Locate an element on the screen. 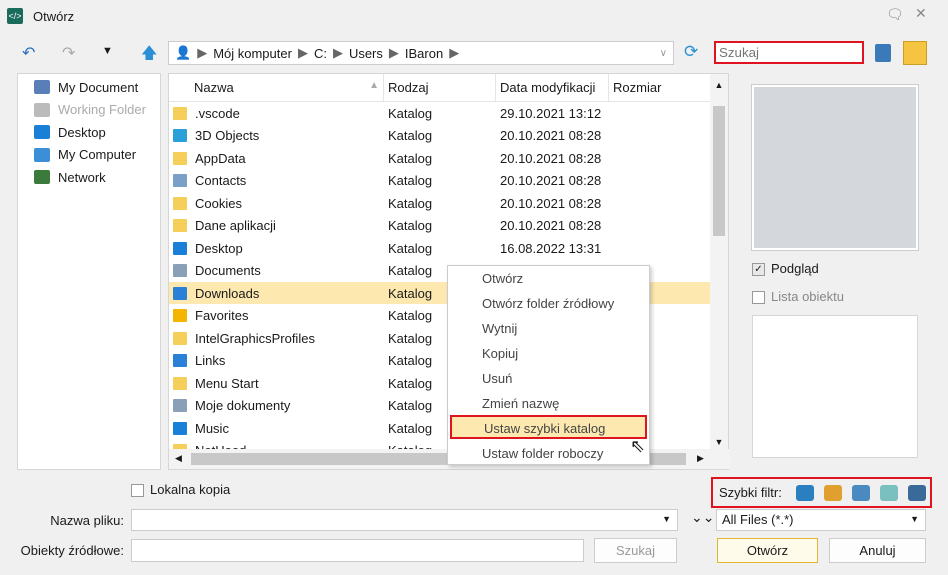 The width and height of the screenshot is (948, 575). address-dropdown-icon: ∨ is located at coordinates (663, 53).